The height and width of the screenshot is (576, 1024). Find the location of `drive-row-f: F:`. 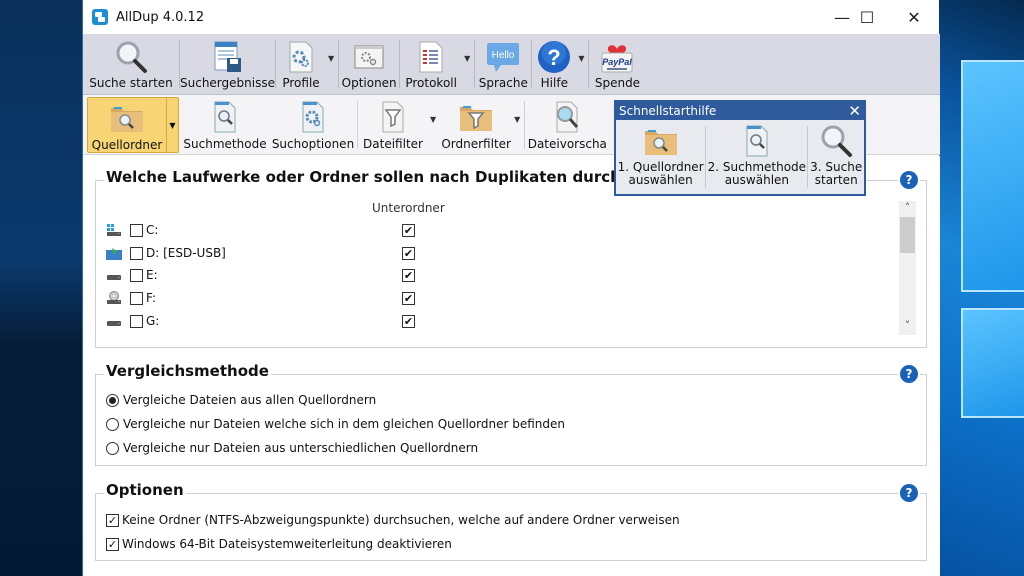

drive-row-f: F: is located at coordinates (131, 298).